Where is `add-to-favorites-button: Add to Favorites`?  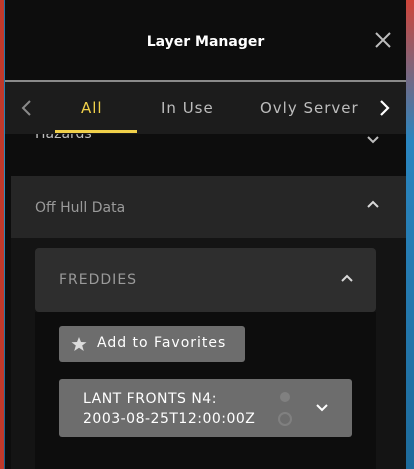
add-to-favorites-button: Add to Favorites is located at coordinates (152, 344).